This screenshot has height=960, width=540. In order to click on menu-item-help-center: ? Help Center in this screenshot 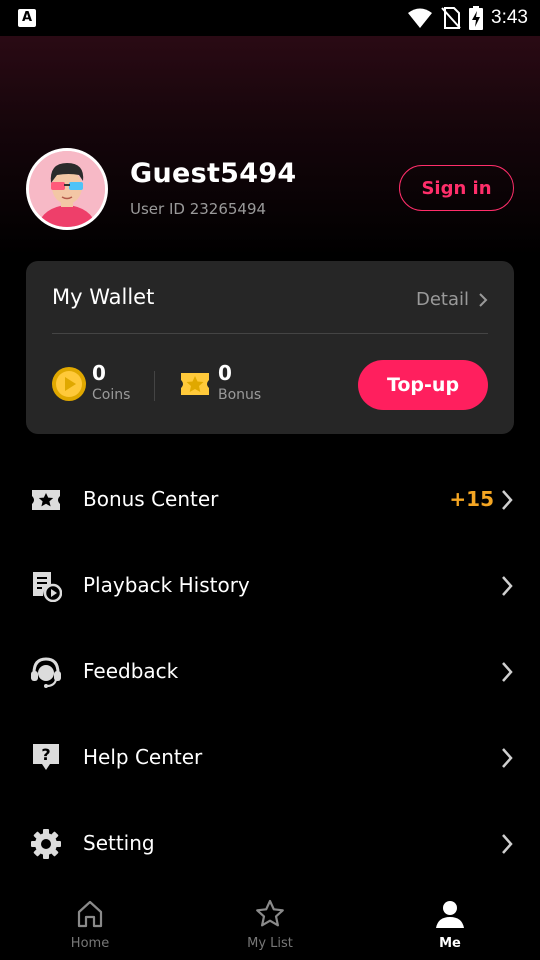, I will do `click(270, 758)`.